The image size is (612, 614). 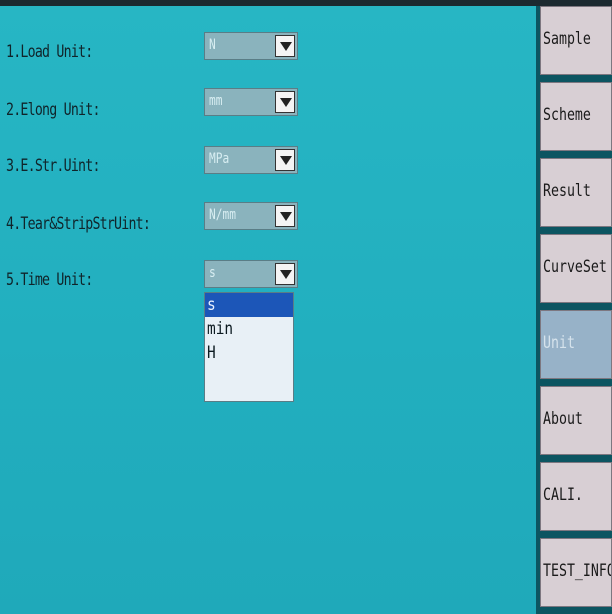 I want to click on time-unit-label: 5.Time Unit:, so click(x=49, y=280).